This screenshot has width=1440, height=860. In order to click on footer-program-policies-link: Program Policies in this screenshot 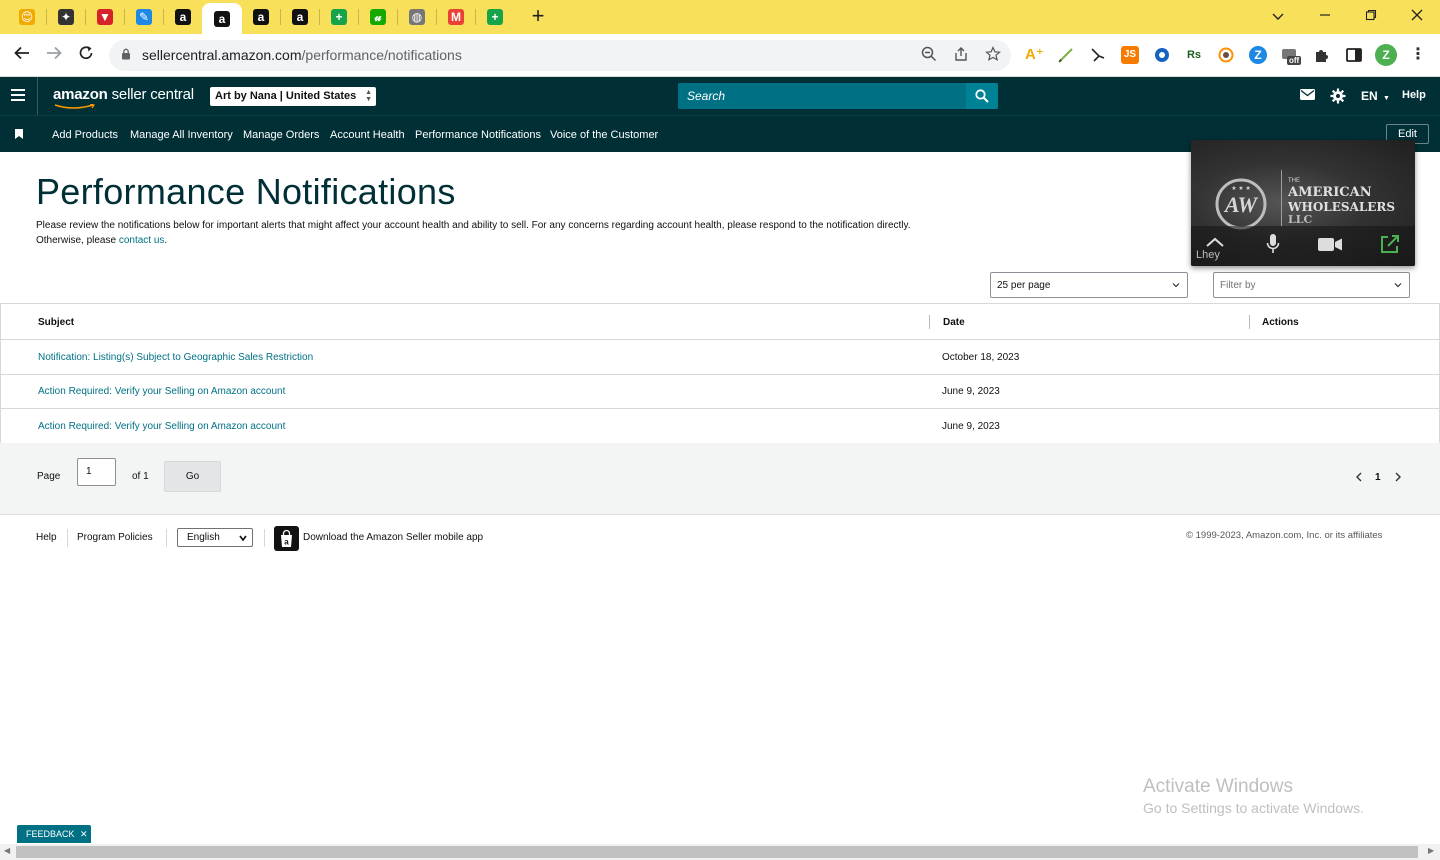, I will do `click(115, 537)`.